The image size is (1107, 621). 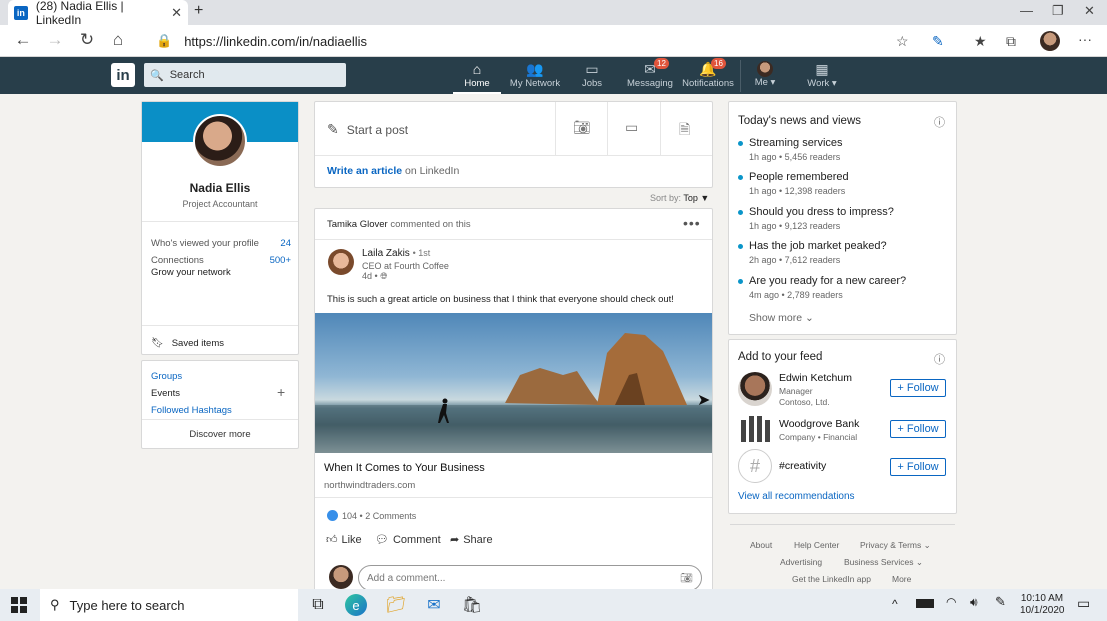 I want to click on link-title: When It Comes to Your Business, so click(x=404, y=468).